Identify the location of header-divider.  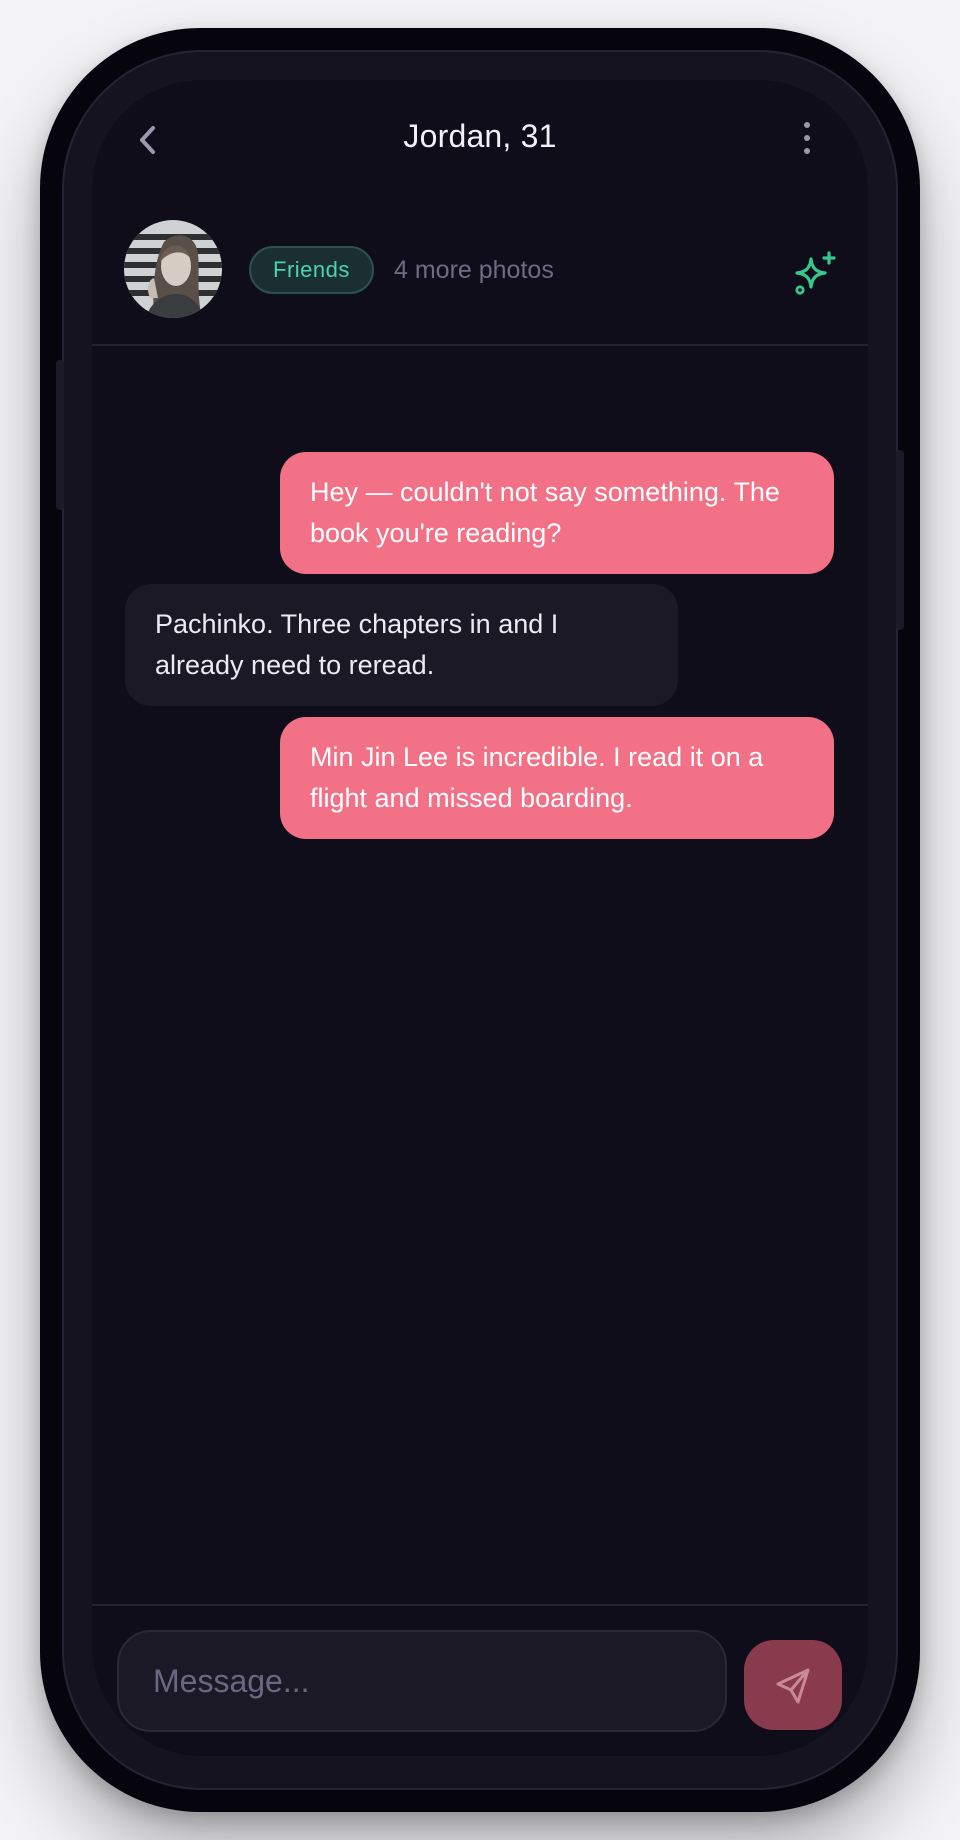
(480, 345).